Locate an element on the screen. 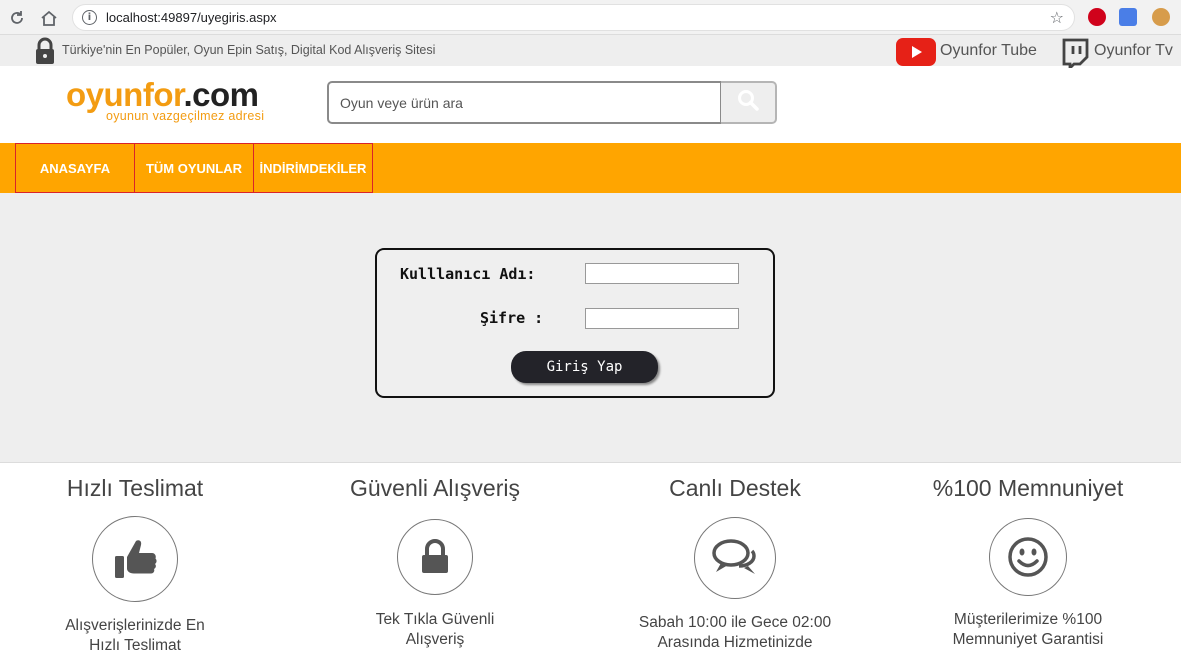 Image resolution: width=1181 pixels, height=669 pixels. username-field is located at coordinates (662, 273).